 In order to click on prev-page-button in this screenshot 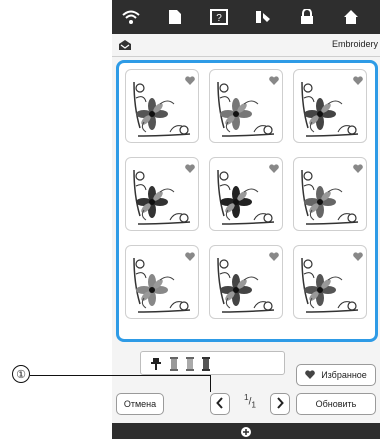, I will do `click(220, 404)`.